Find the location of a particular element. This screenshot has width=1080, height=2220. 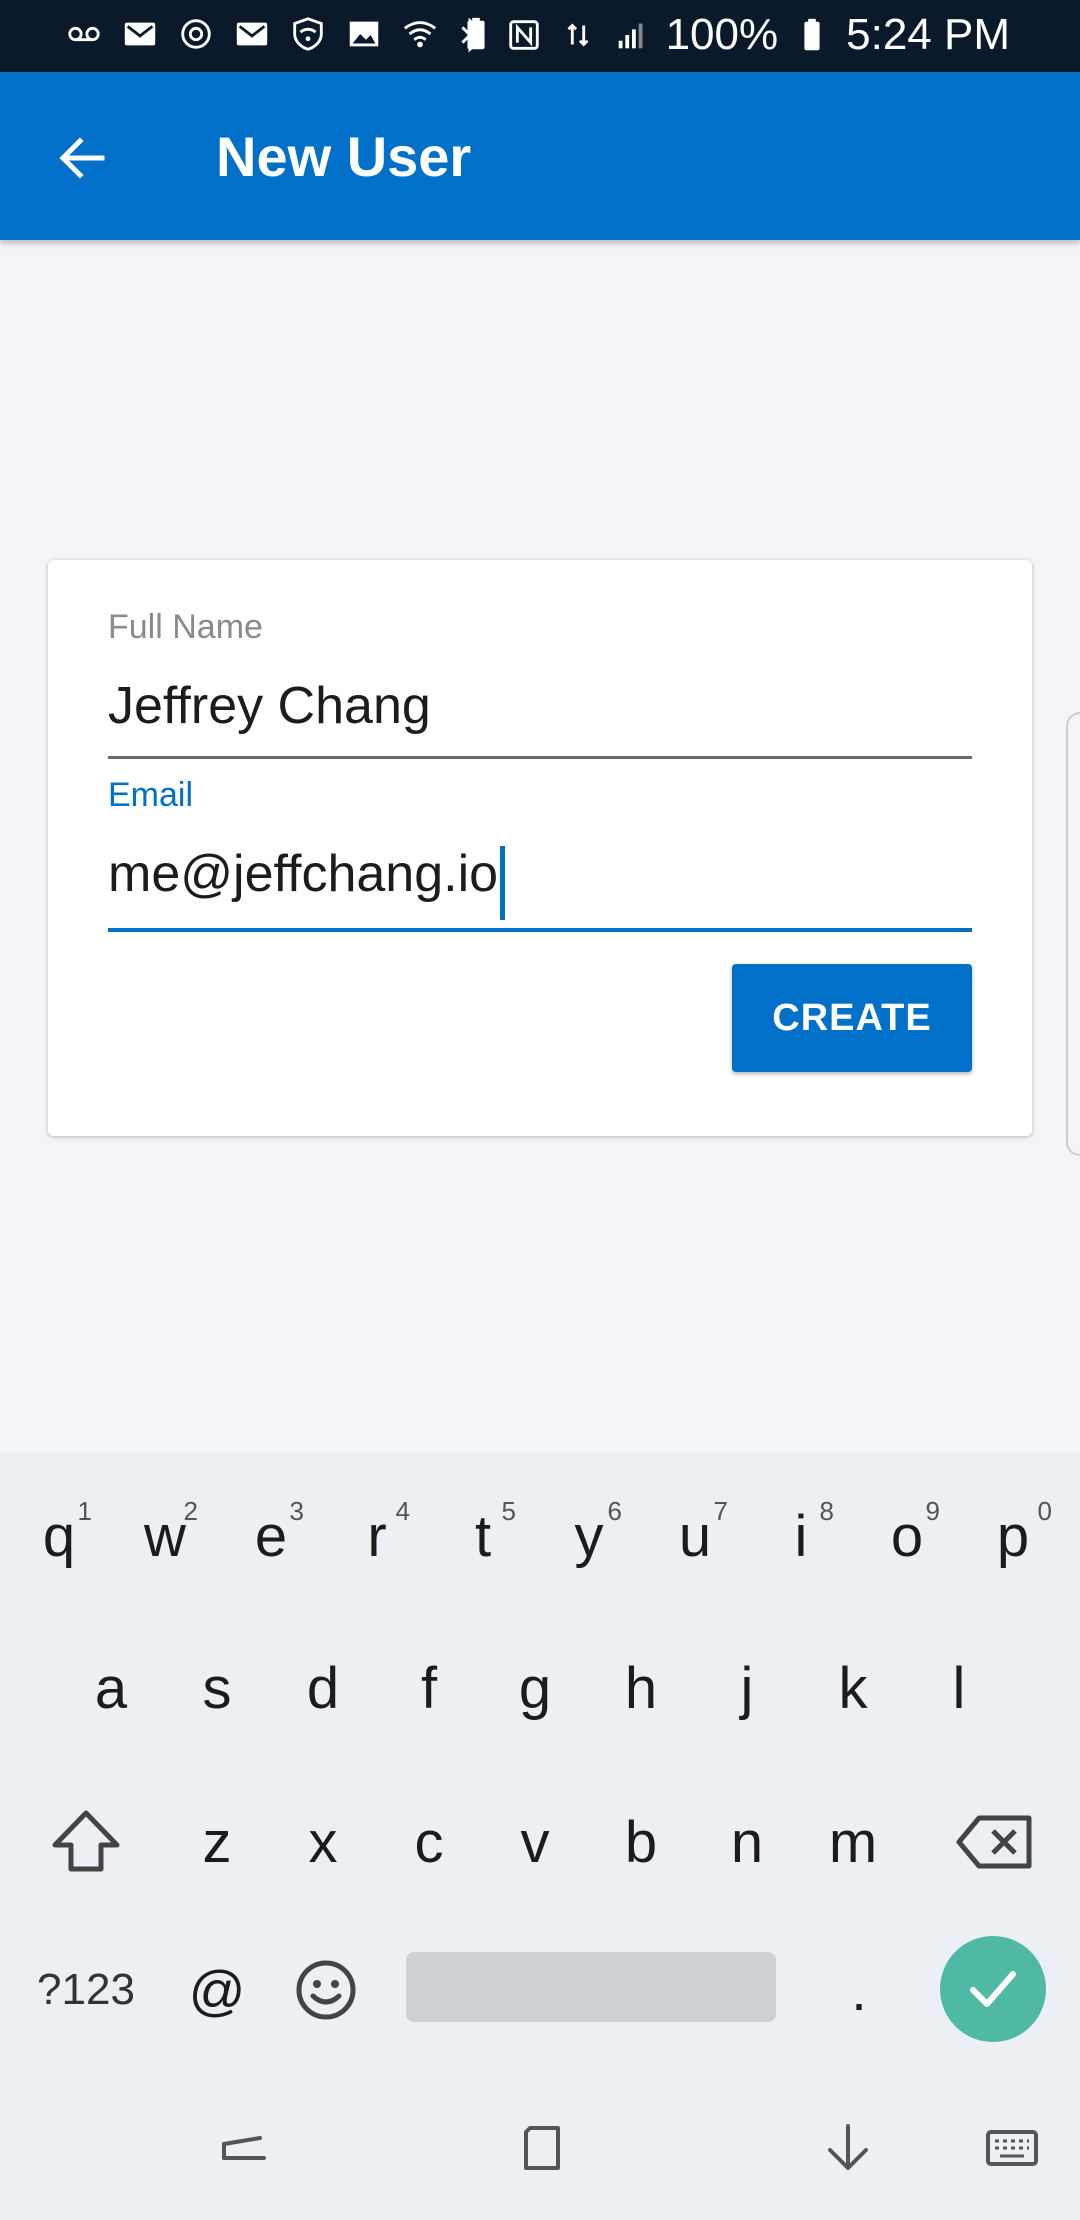

key-label: o is located at coordinates (907, 1536).